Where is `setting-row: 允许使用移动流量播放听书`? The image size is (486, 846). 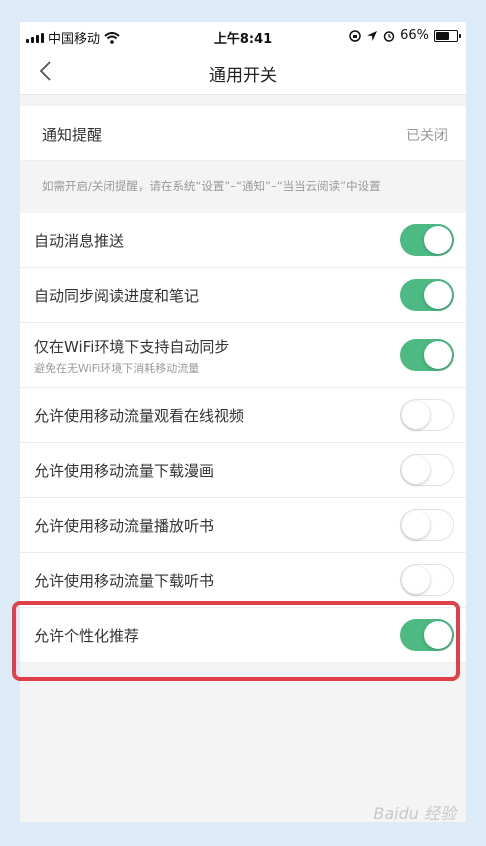 setting-row: 允许使用移动流量播放听书 is located at coordinates (243, 525).